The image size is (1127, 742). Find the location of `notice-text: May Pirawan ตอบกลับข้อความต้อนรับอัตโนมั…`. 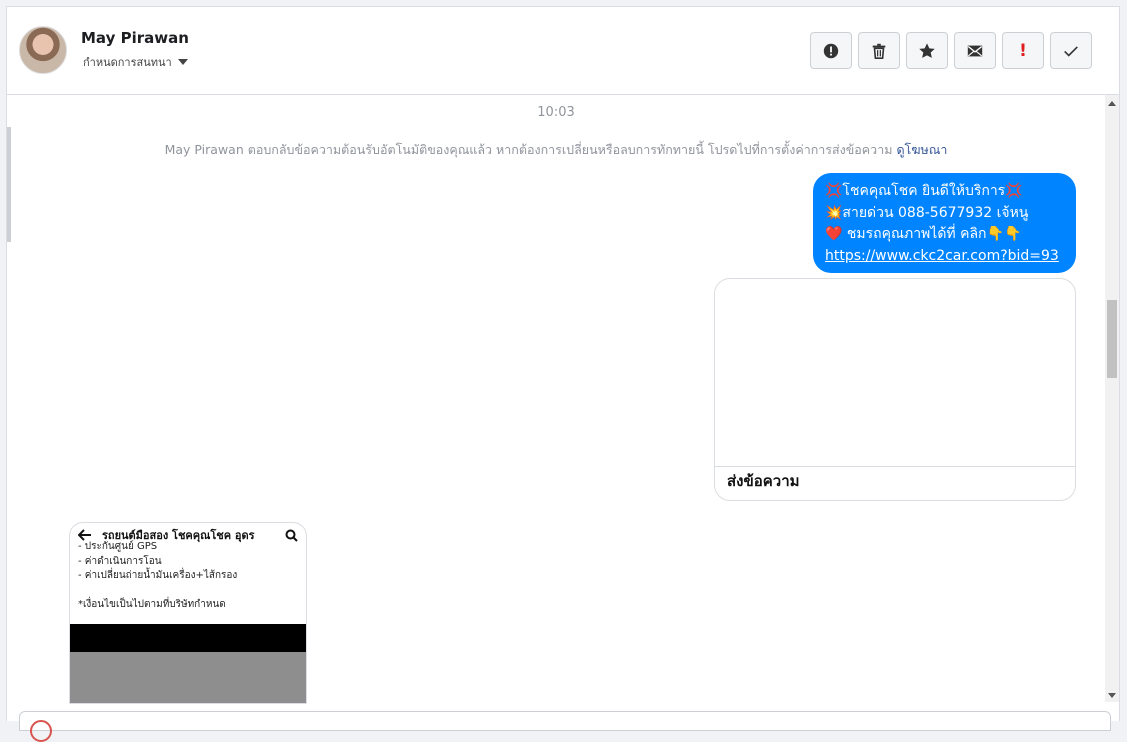

notice-text: May Pirawan ตอบกลับข้อความต้อนรับอัตโนมั… is located at coordinates (528, 149).